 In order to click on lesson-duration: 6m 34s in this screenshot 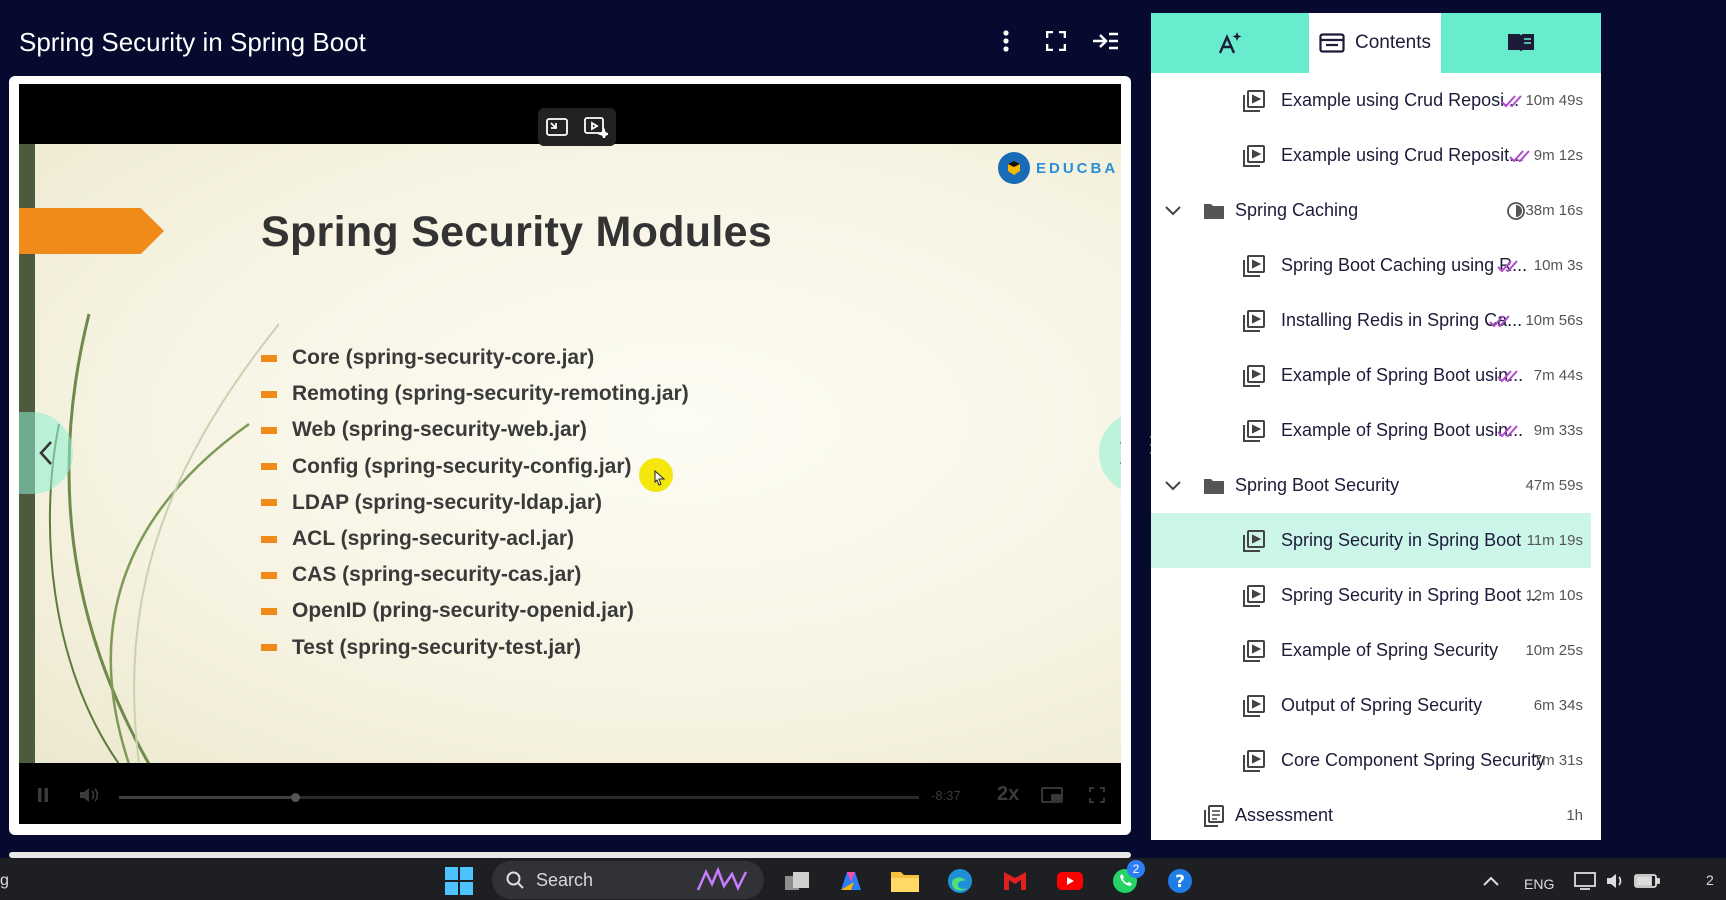, I will do `click(1558, 705)`.